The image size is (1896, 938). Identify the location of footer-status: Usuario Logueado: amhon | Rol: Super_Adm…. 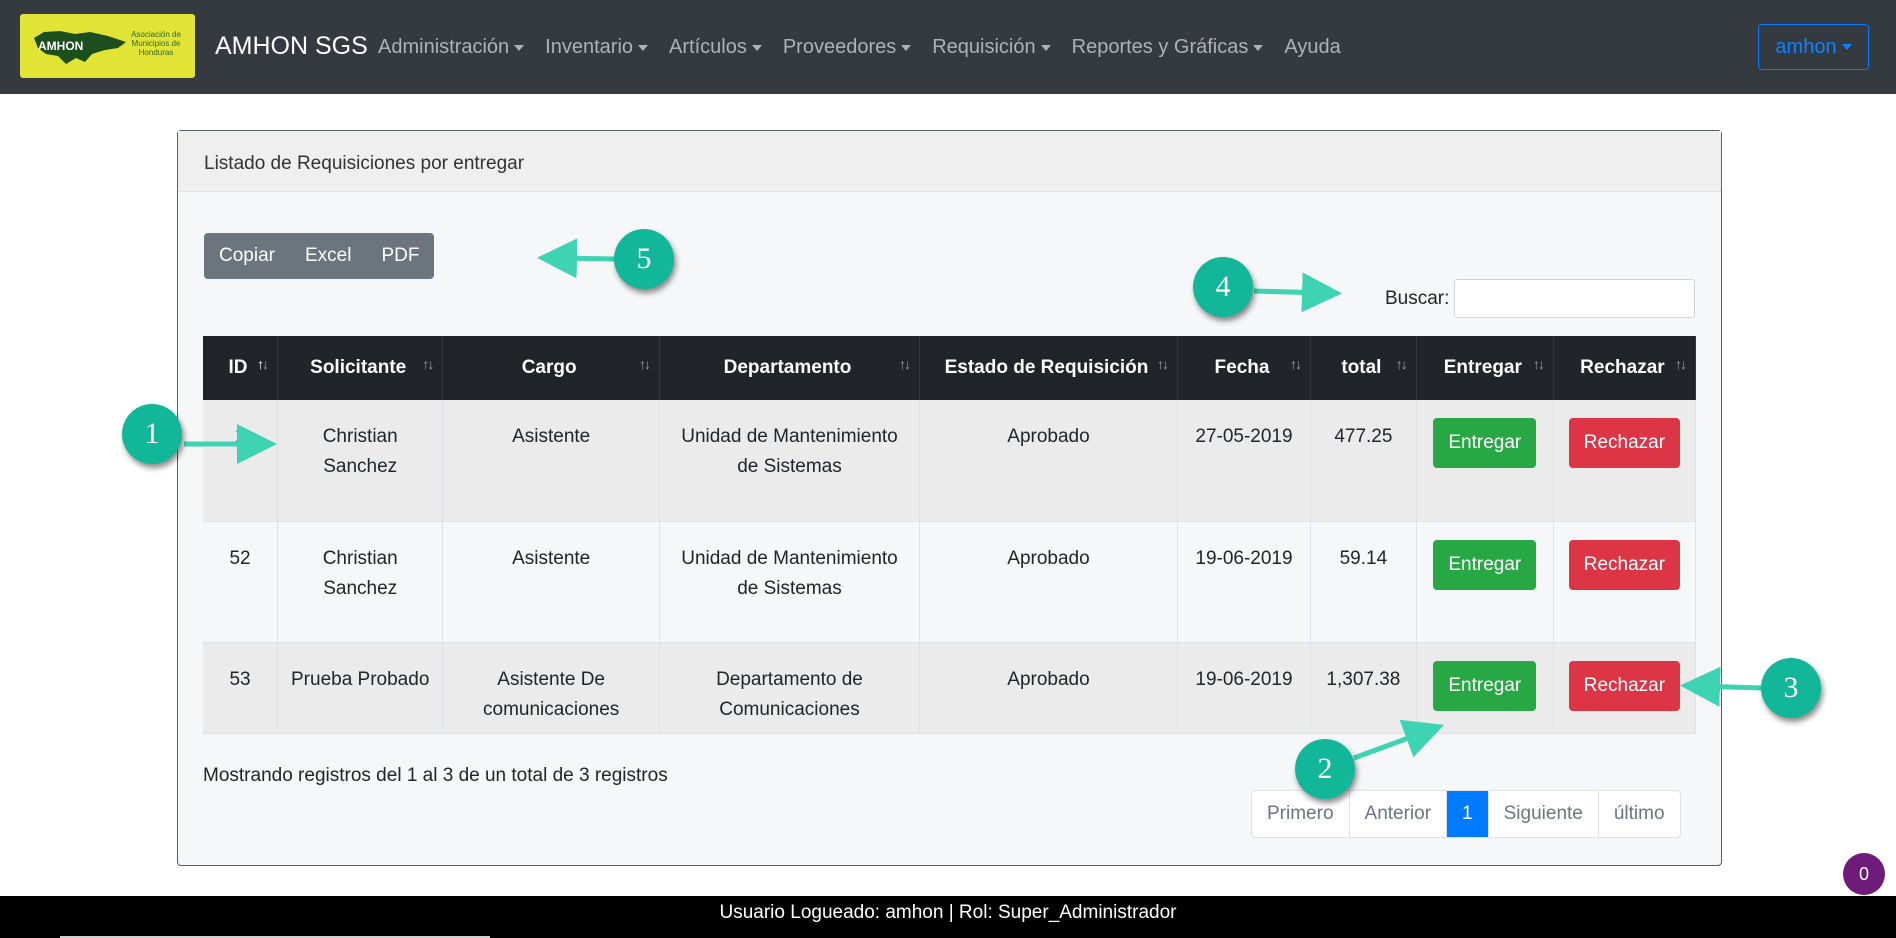
(948, 917).